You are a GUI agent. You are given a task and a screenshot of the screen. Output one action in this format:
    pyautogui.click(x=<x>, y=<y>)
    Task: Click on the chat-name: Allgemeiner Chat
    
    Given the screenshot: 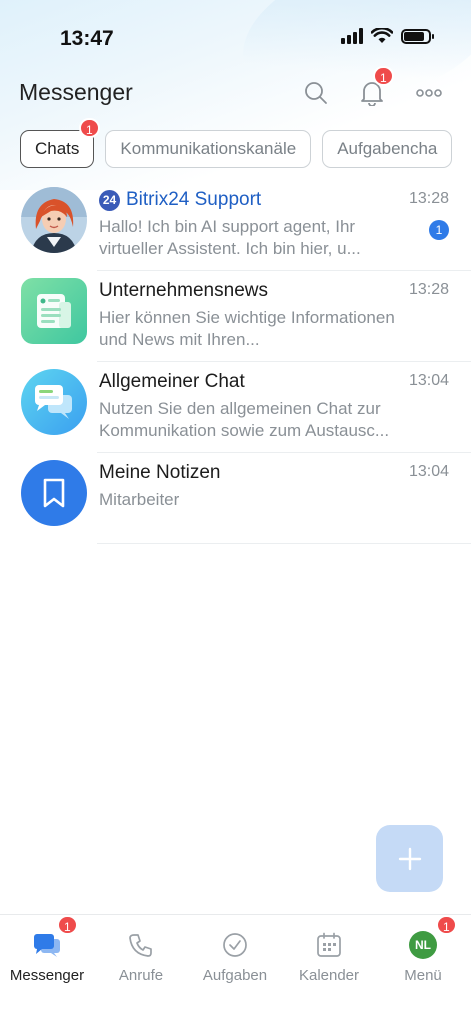 What is the action you would take?
    pyautogui.click(x=172, y=381)
    